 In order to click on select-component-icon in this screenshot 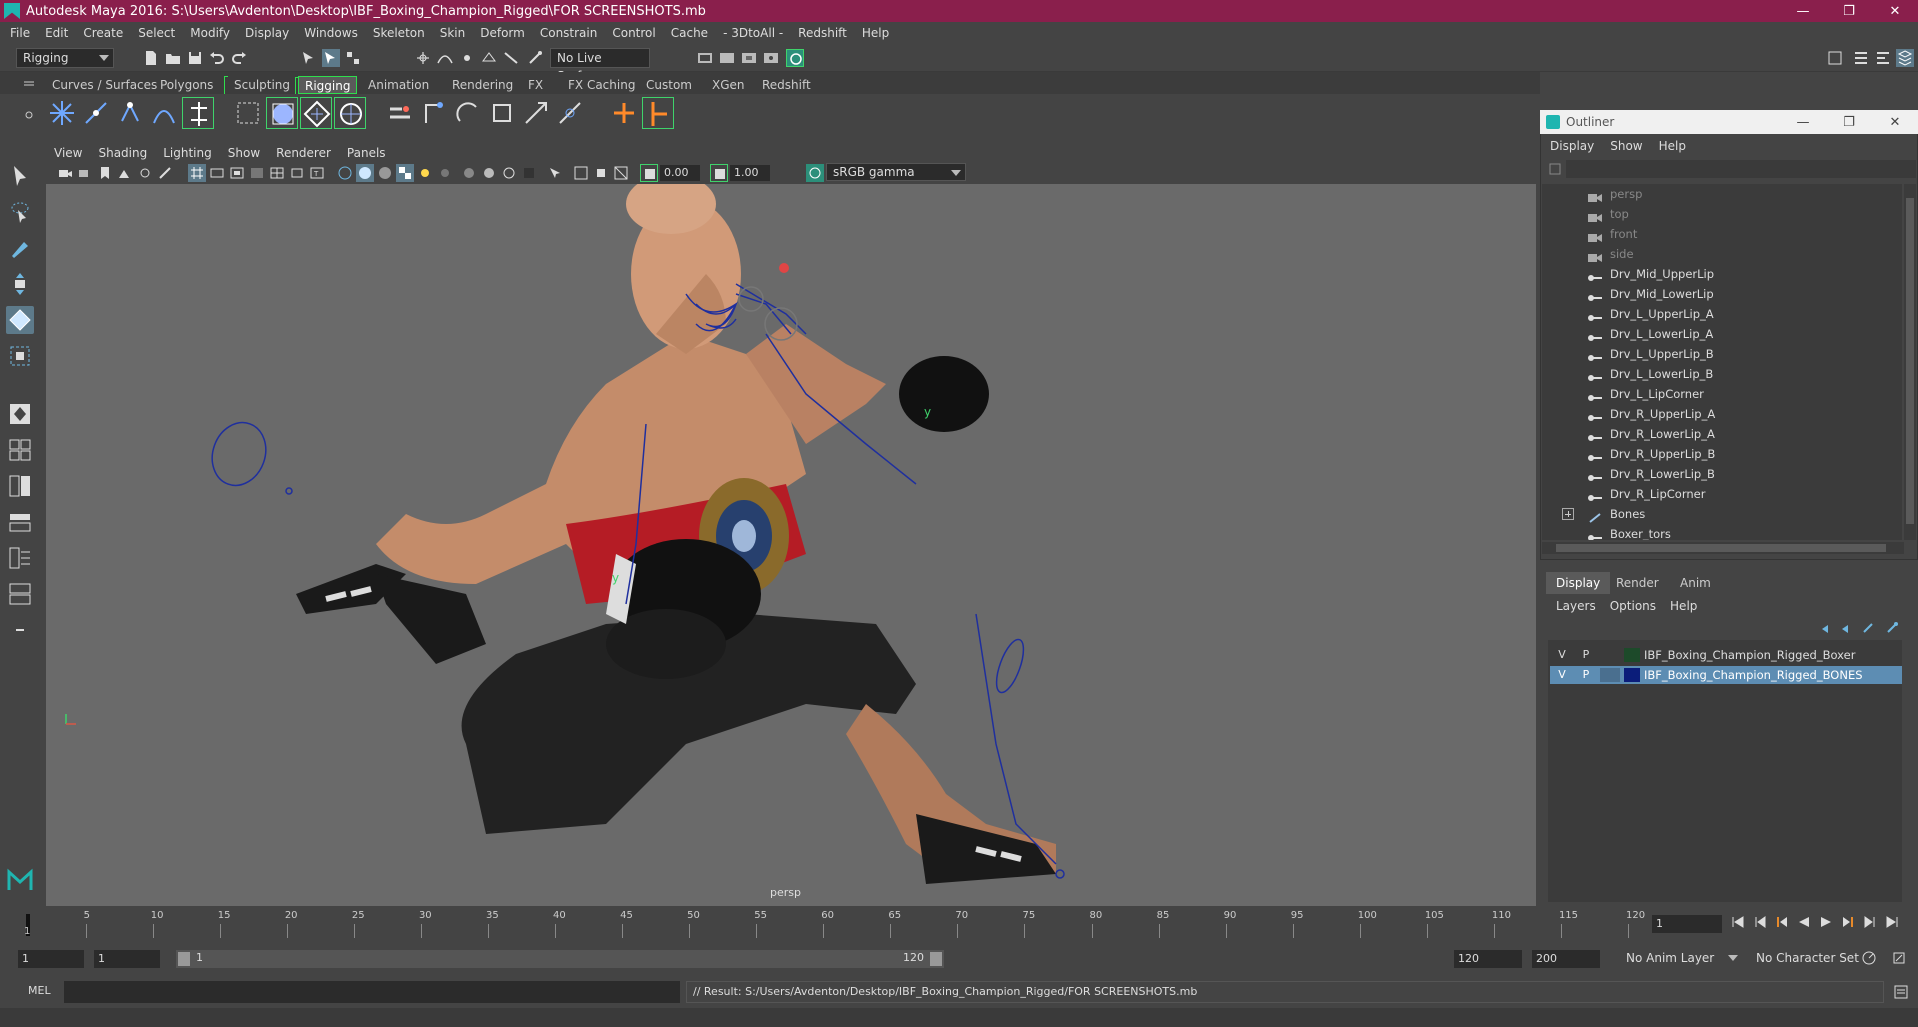, I will do `click(353, 58)`.